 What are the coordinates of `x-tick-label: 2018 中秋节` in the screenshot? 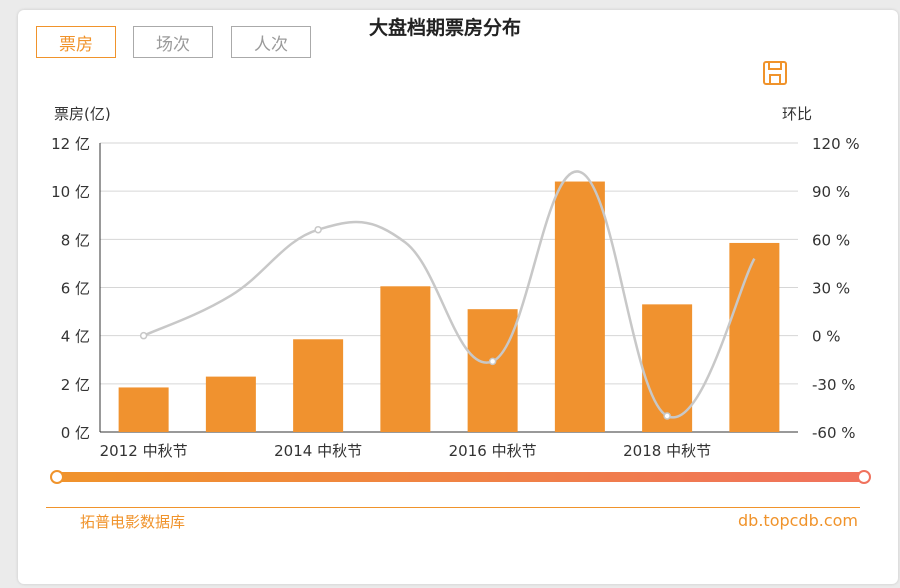 It's located at (667, 451).